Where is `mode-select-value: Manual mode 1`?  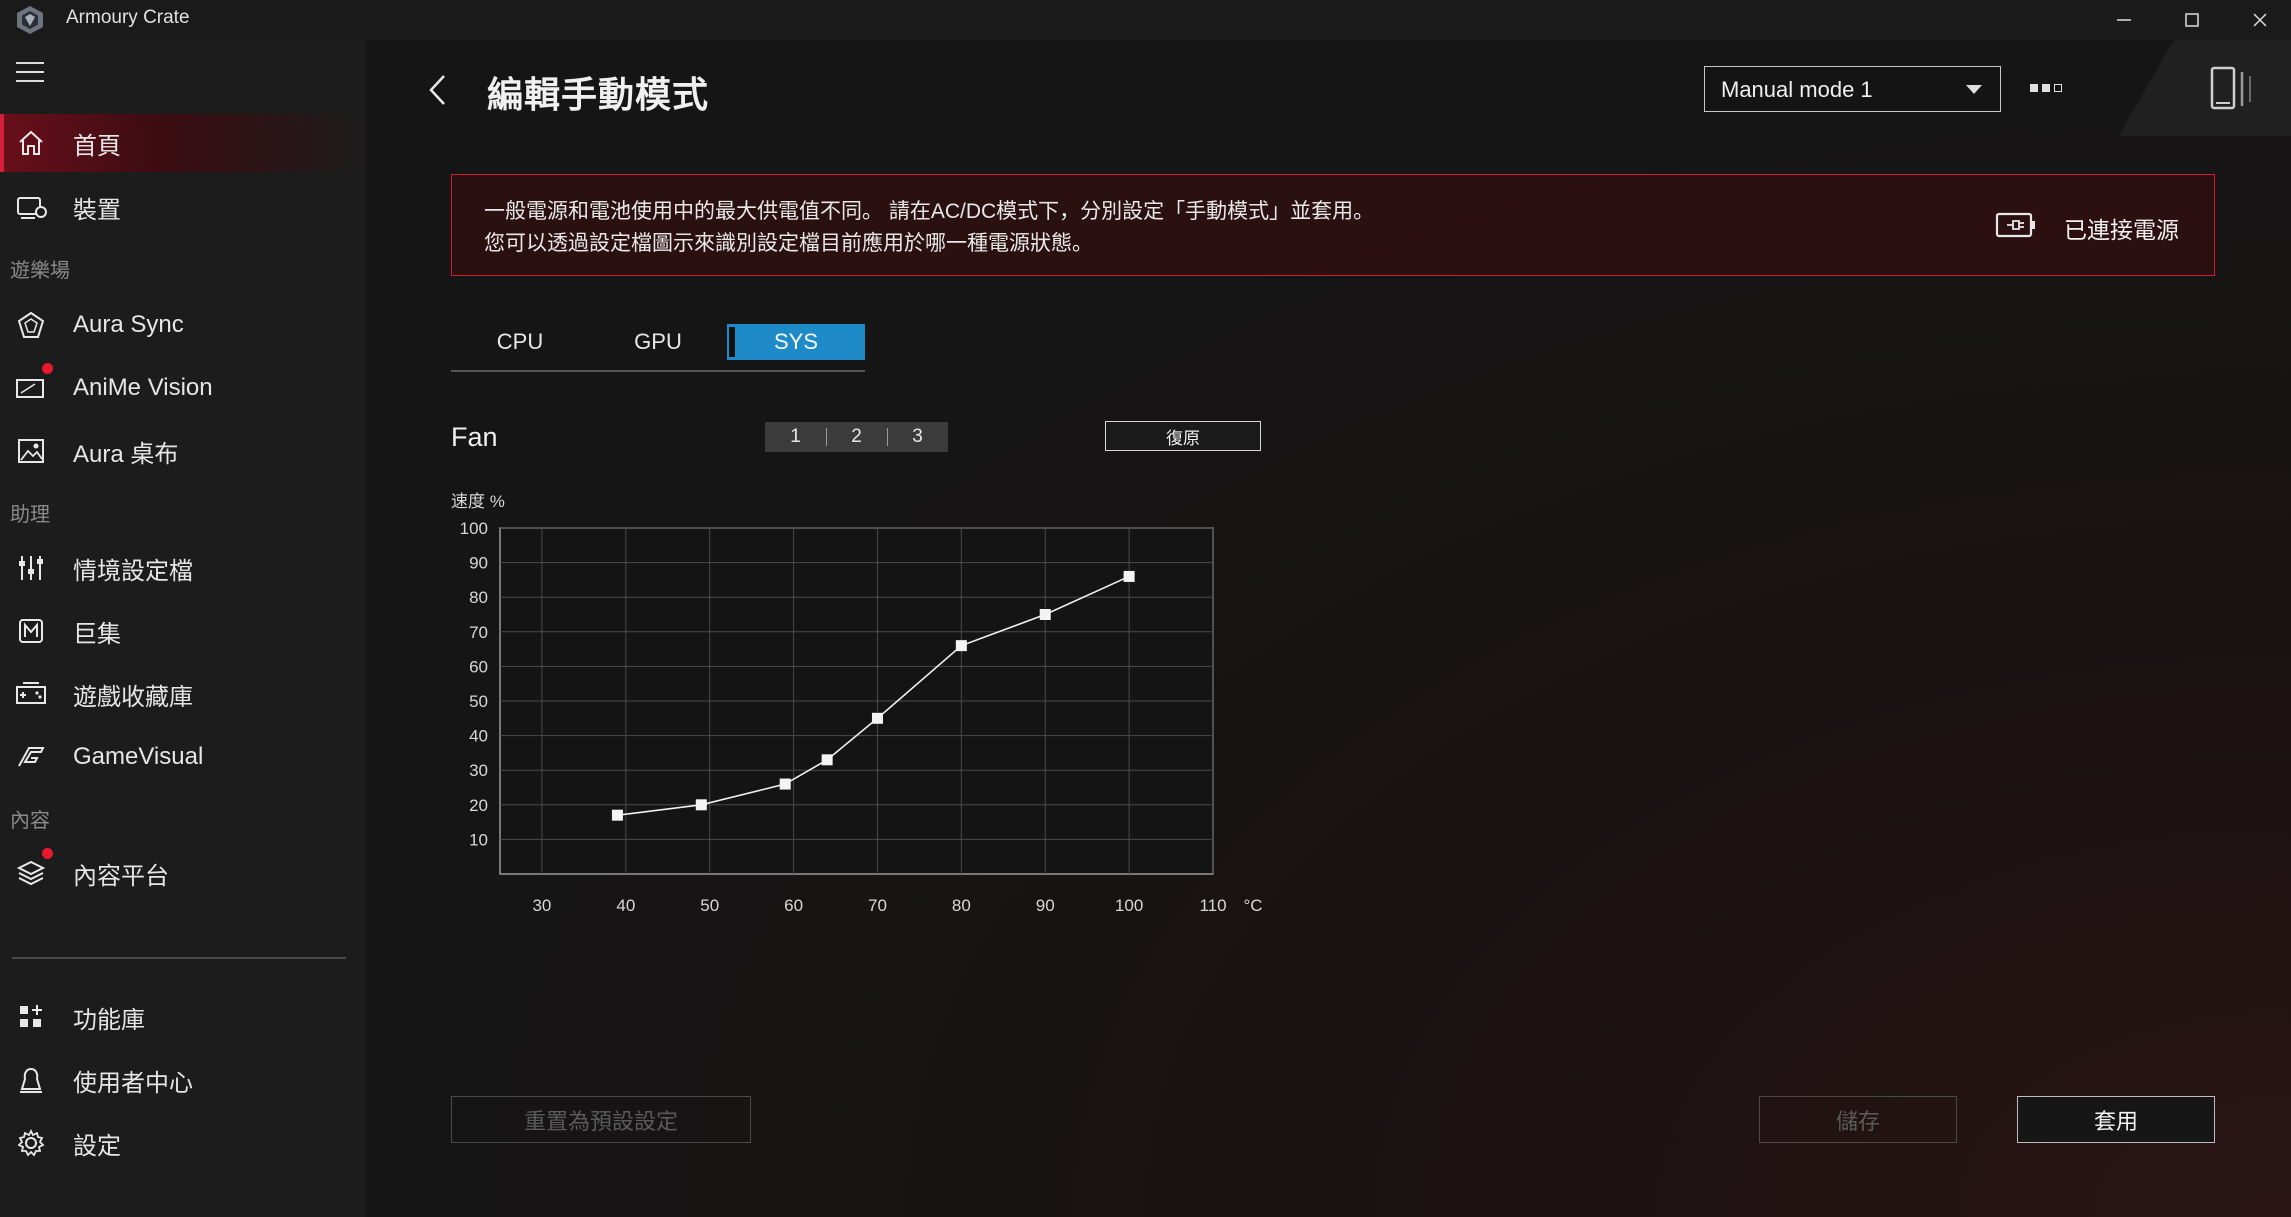 mode-select-value: Manual mode 1 is located at coordinates (1797, 89).